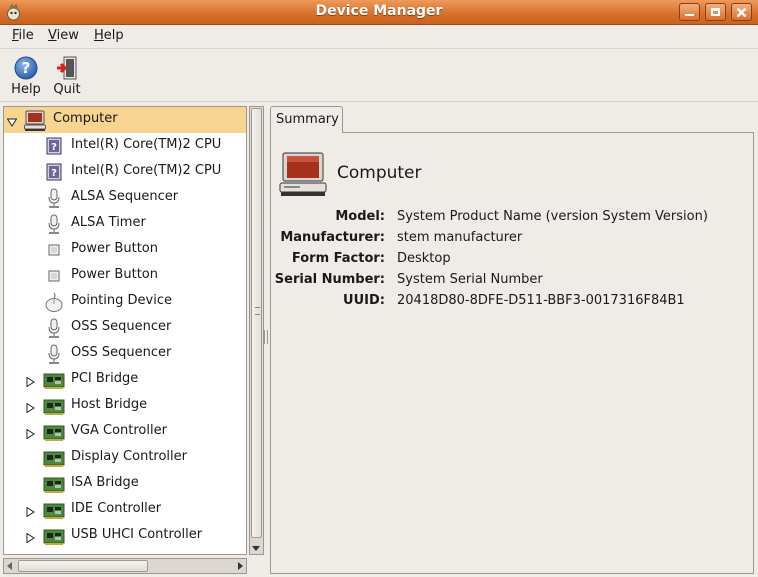 This screenshot has width=758, height=577. What do you see at coordinates (83, 566) in the screenshot?
I see `tree-horizontal-scroll-thumb` at bounding box center [83, 566].